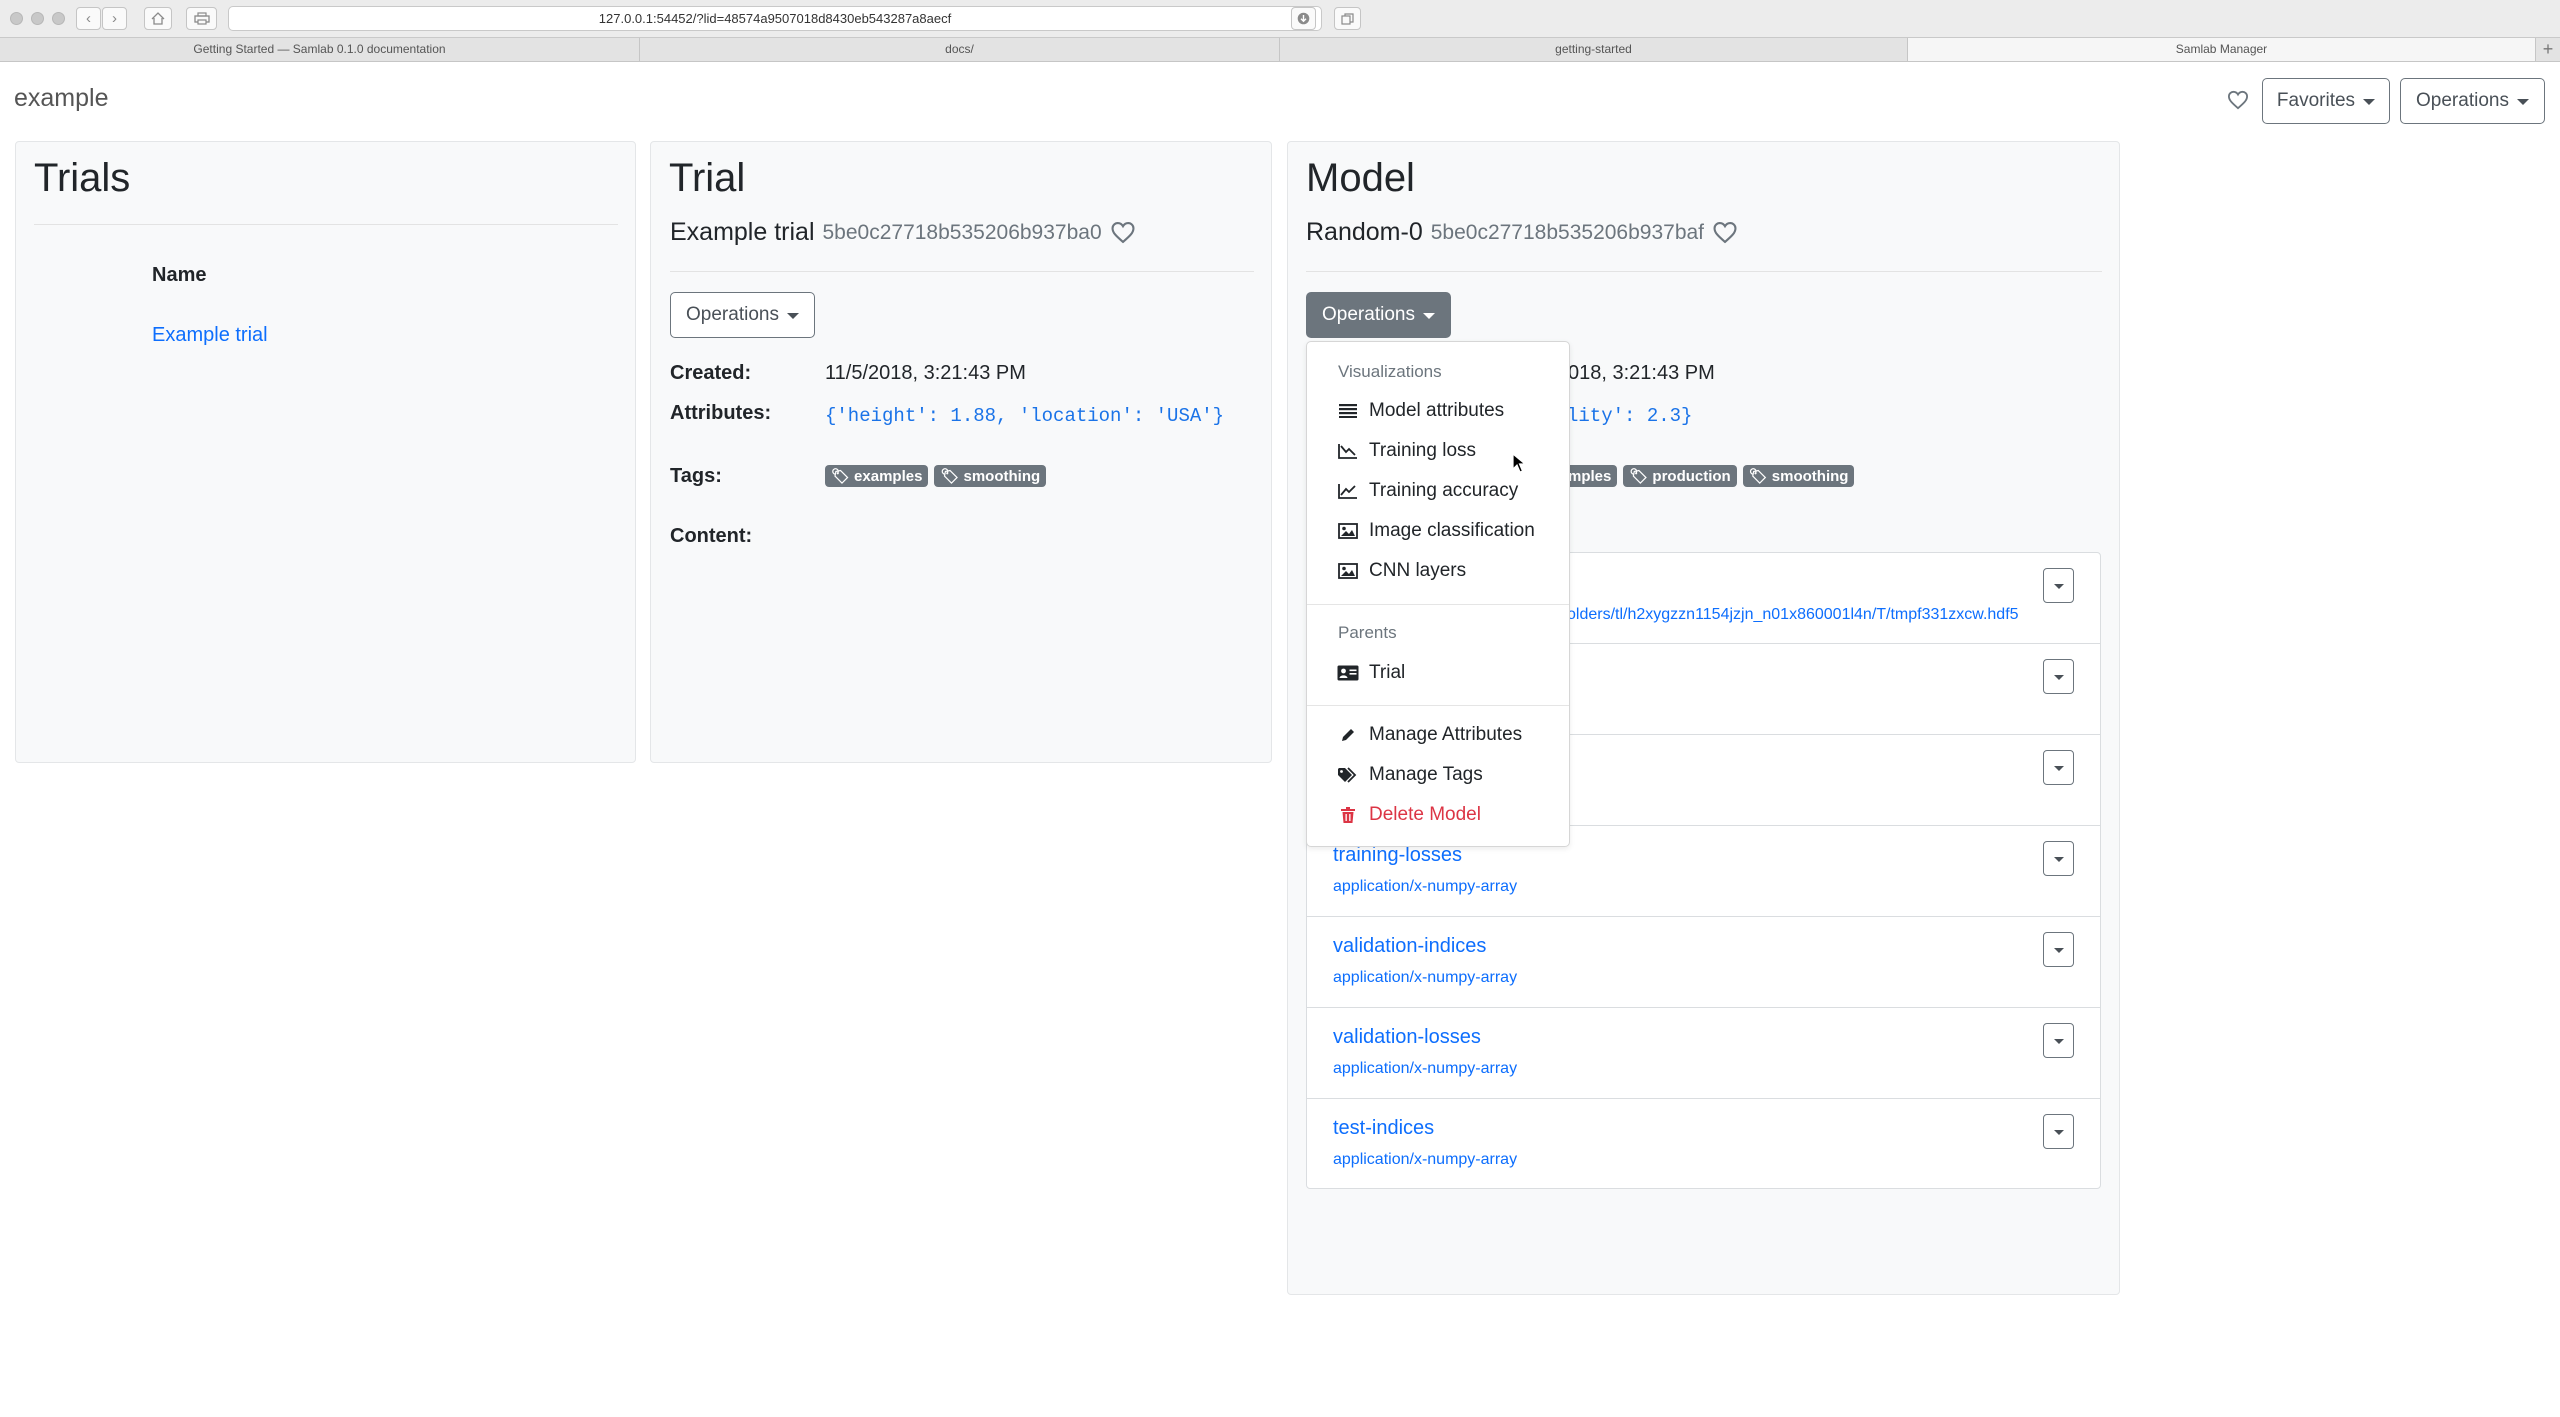  I want to click on tag-badge: mples, so click(1590, 476).